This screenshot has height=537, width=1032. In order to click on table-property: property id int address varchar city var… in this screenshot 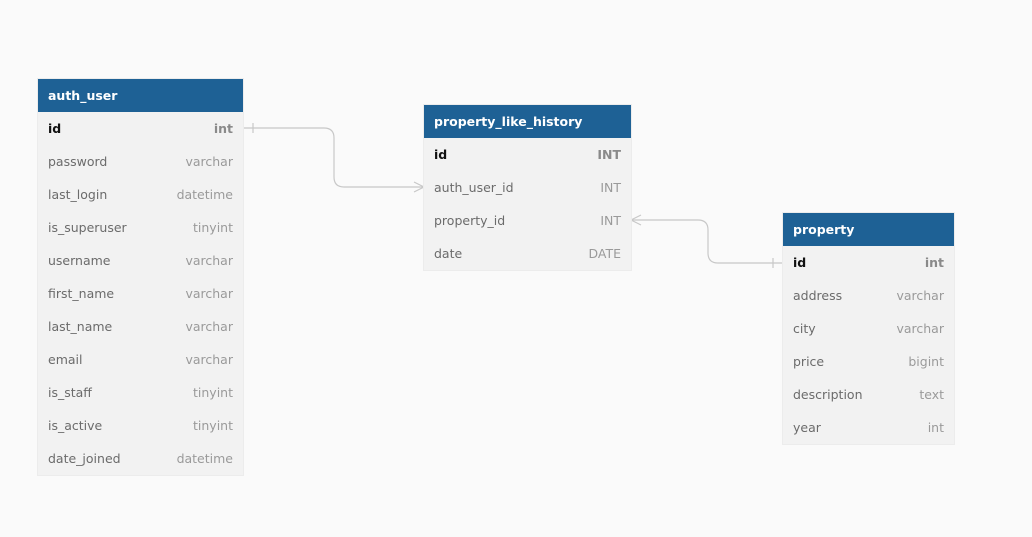, I will do `click(868, 328)`.